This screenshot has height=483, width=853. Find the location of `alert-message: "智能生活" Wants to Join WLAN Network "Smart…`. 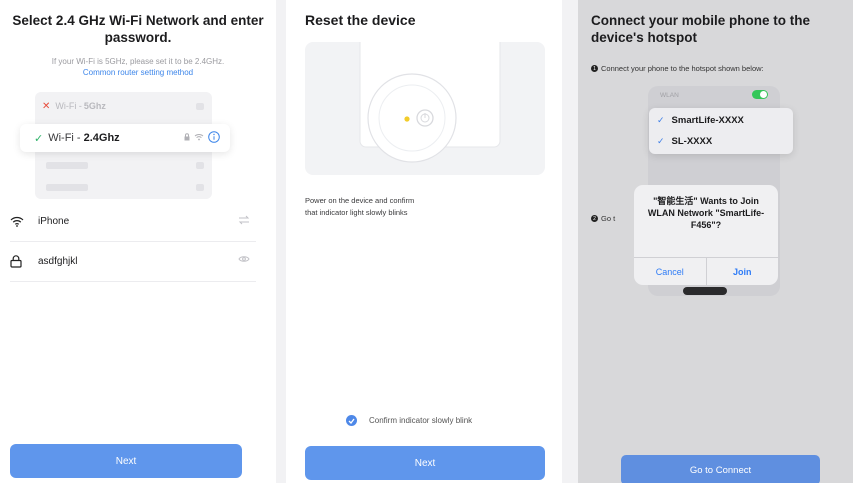

alert-message: "智能生活" Wants to Join WLAN Network "Smart… is located at coordinates (706, 213).